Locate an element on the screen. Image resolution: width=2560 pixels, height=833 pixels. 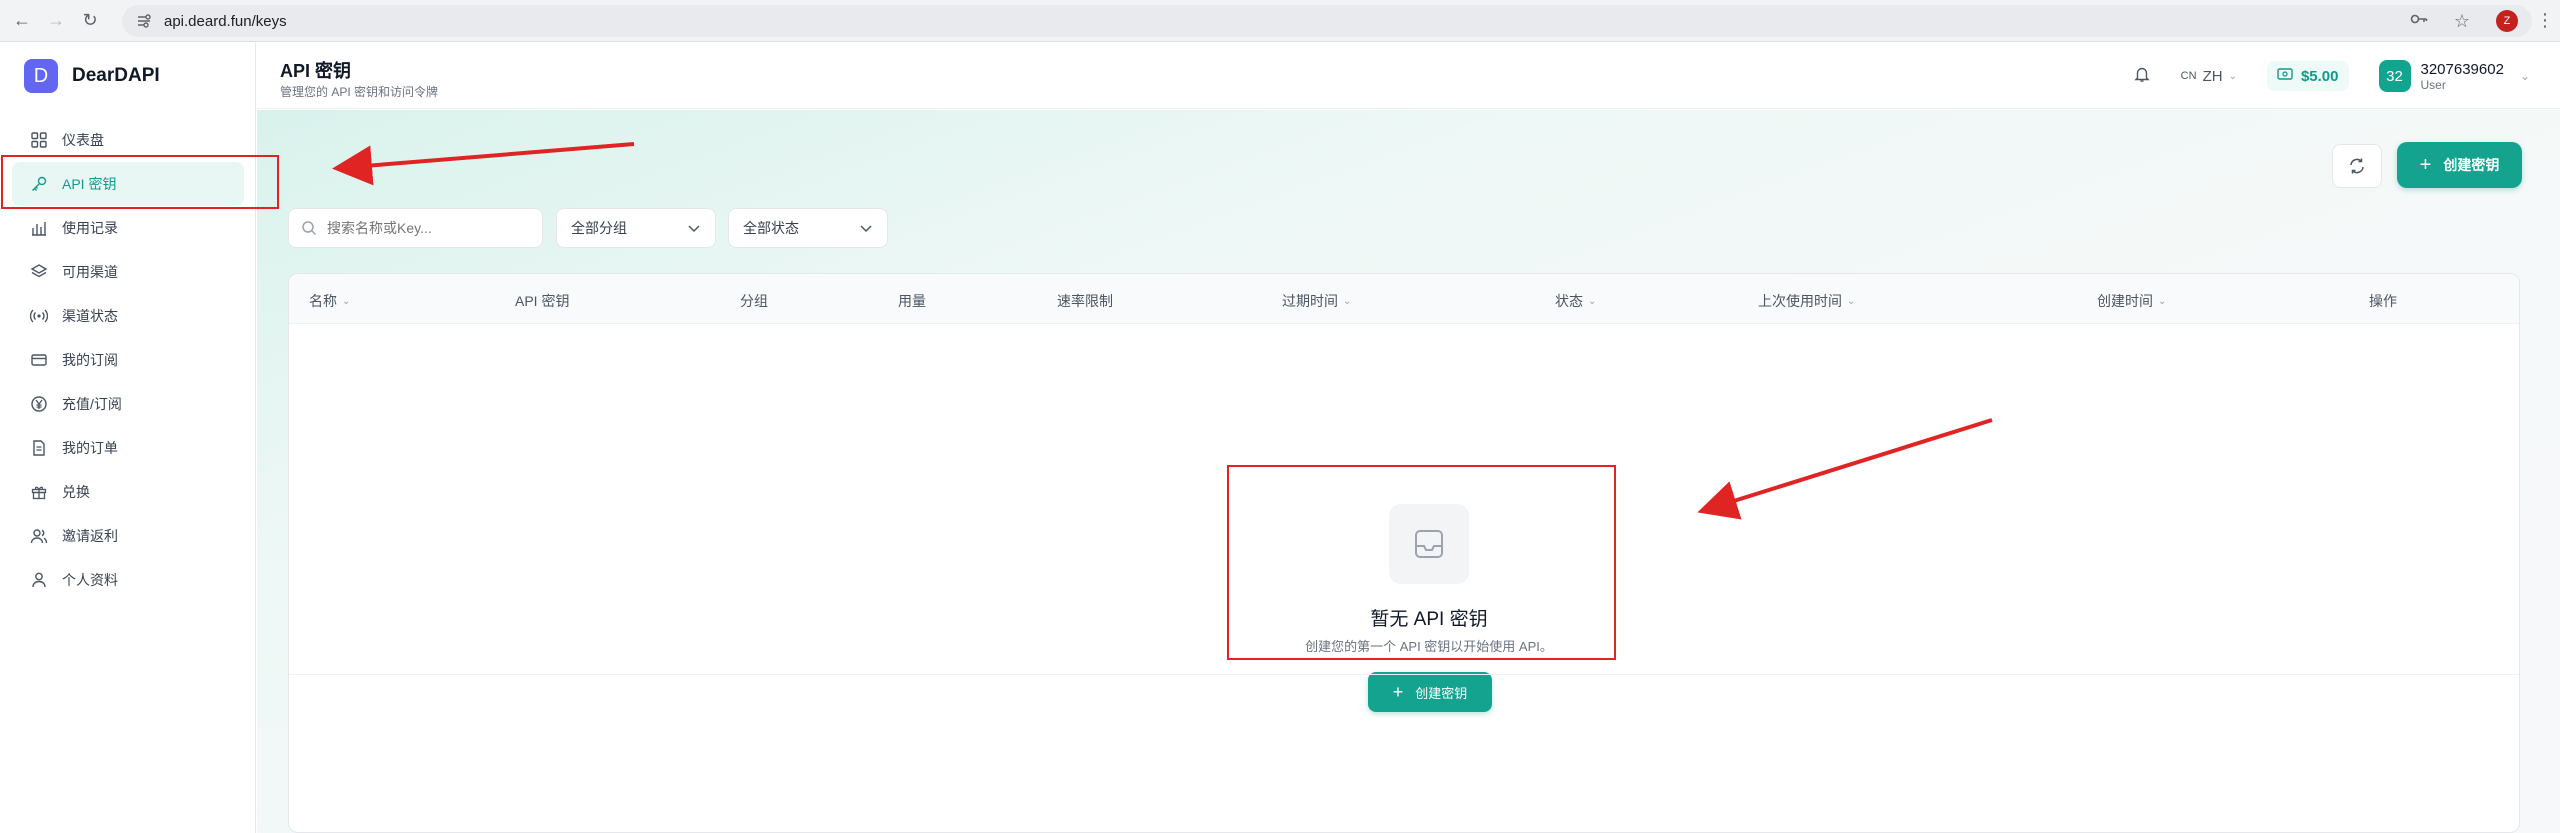
column-name: 名称 ⌄ is located at coordinates (329, 301).